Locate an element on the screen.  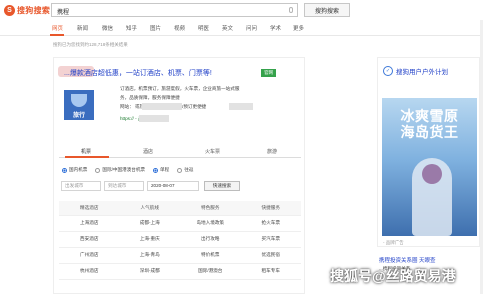
table-link: 上海-重庆 is located at coordinates (149, 239).